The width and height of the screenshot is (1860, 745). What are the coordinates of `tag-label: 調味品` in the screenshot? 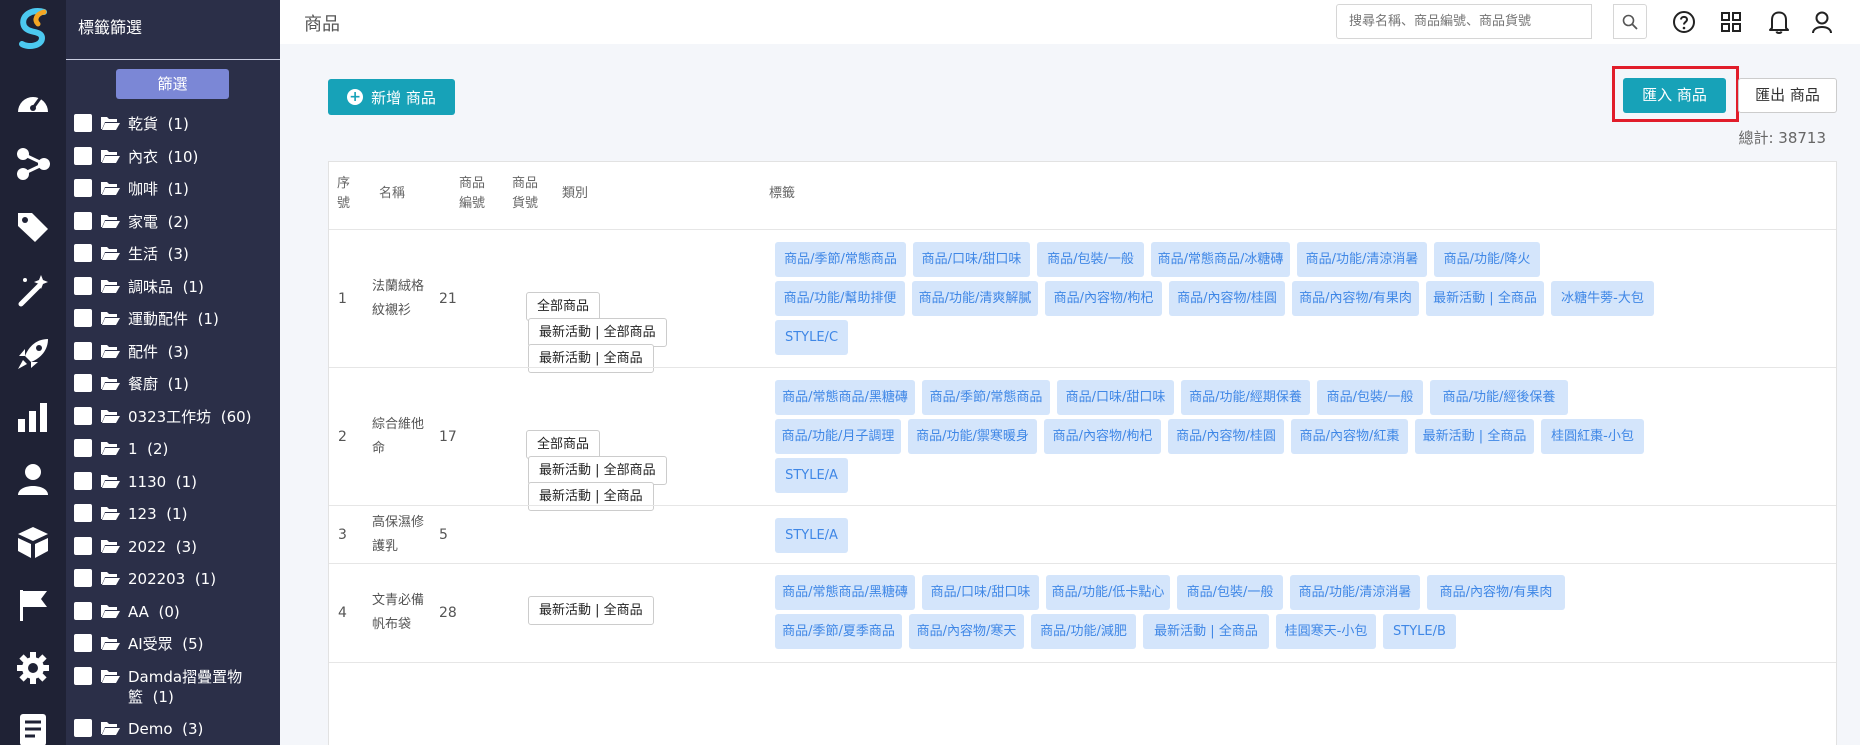 It's located at (151, 286).